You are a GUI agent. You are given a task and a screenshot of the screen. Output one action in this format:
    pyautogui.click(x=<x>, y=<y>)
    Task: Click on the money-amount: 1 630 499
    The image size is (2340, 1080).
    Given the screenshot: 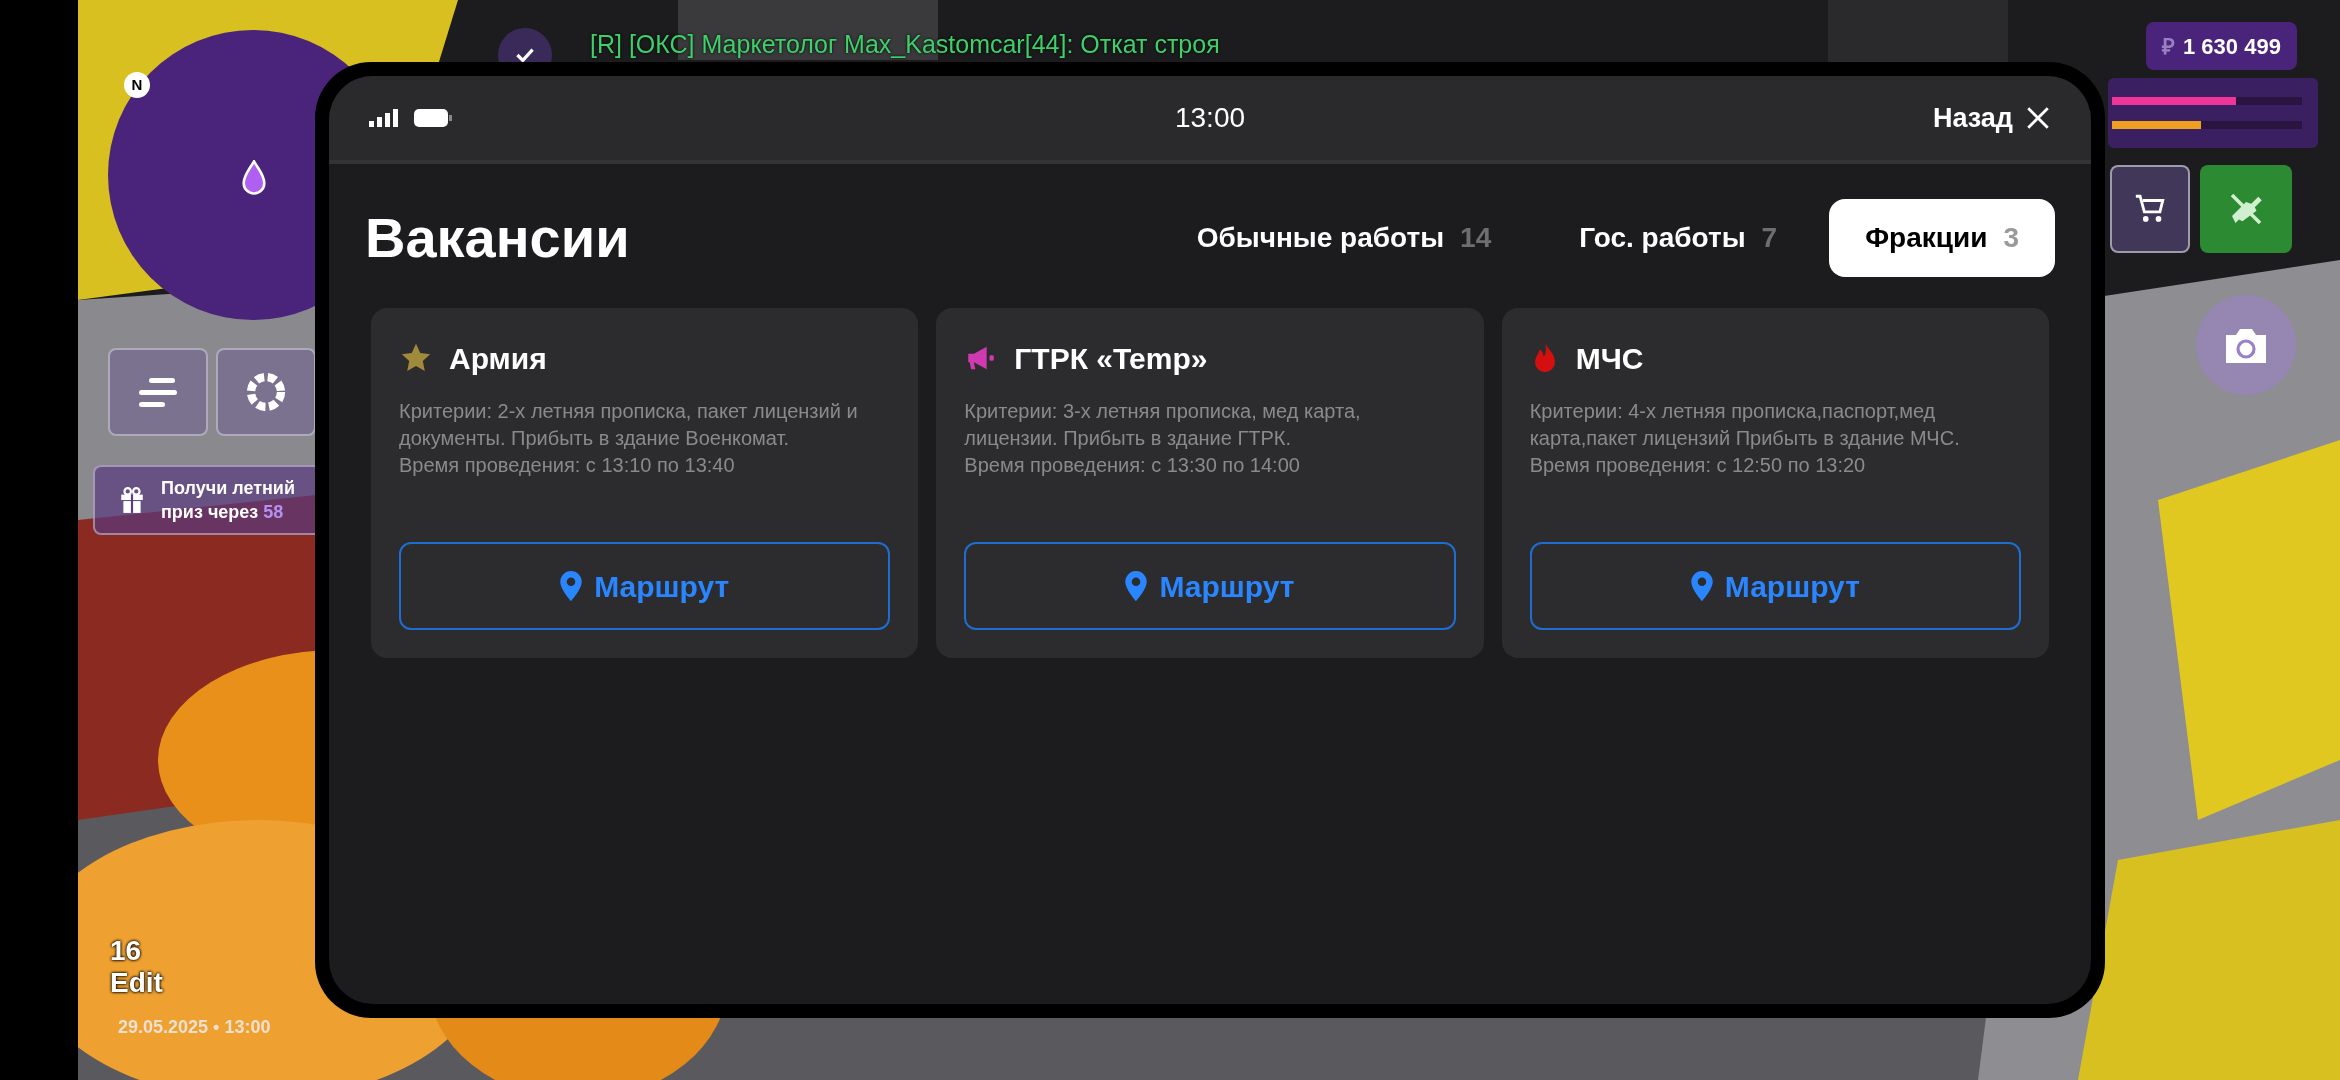 What is the action you would take?
    pyautogui.click(x=2232, y=46)
    